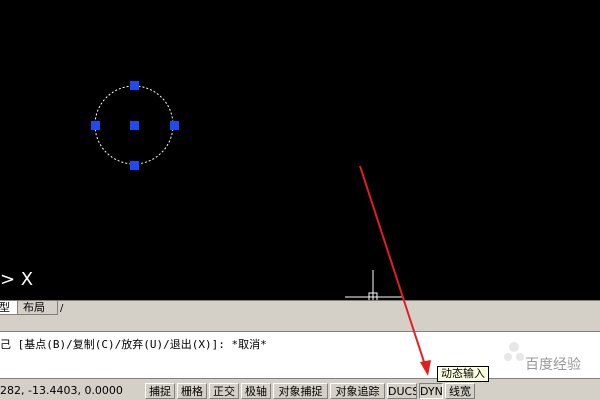  I want to click on polar-toggle: 极轴, so click(256, 391).